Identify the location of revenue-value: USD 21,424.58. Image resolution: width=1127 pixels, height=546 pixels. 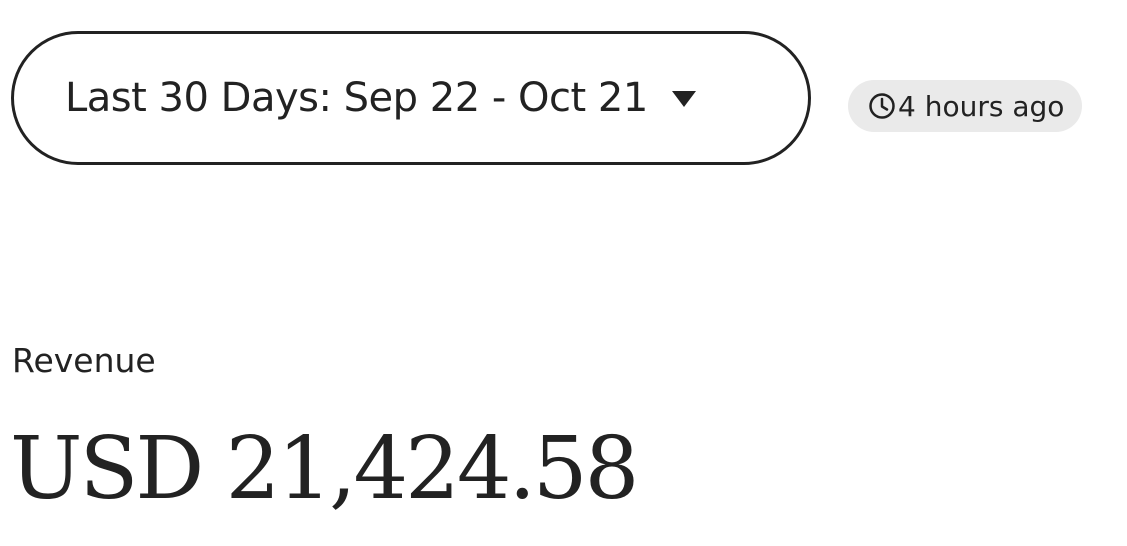
(324, 469).